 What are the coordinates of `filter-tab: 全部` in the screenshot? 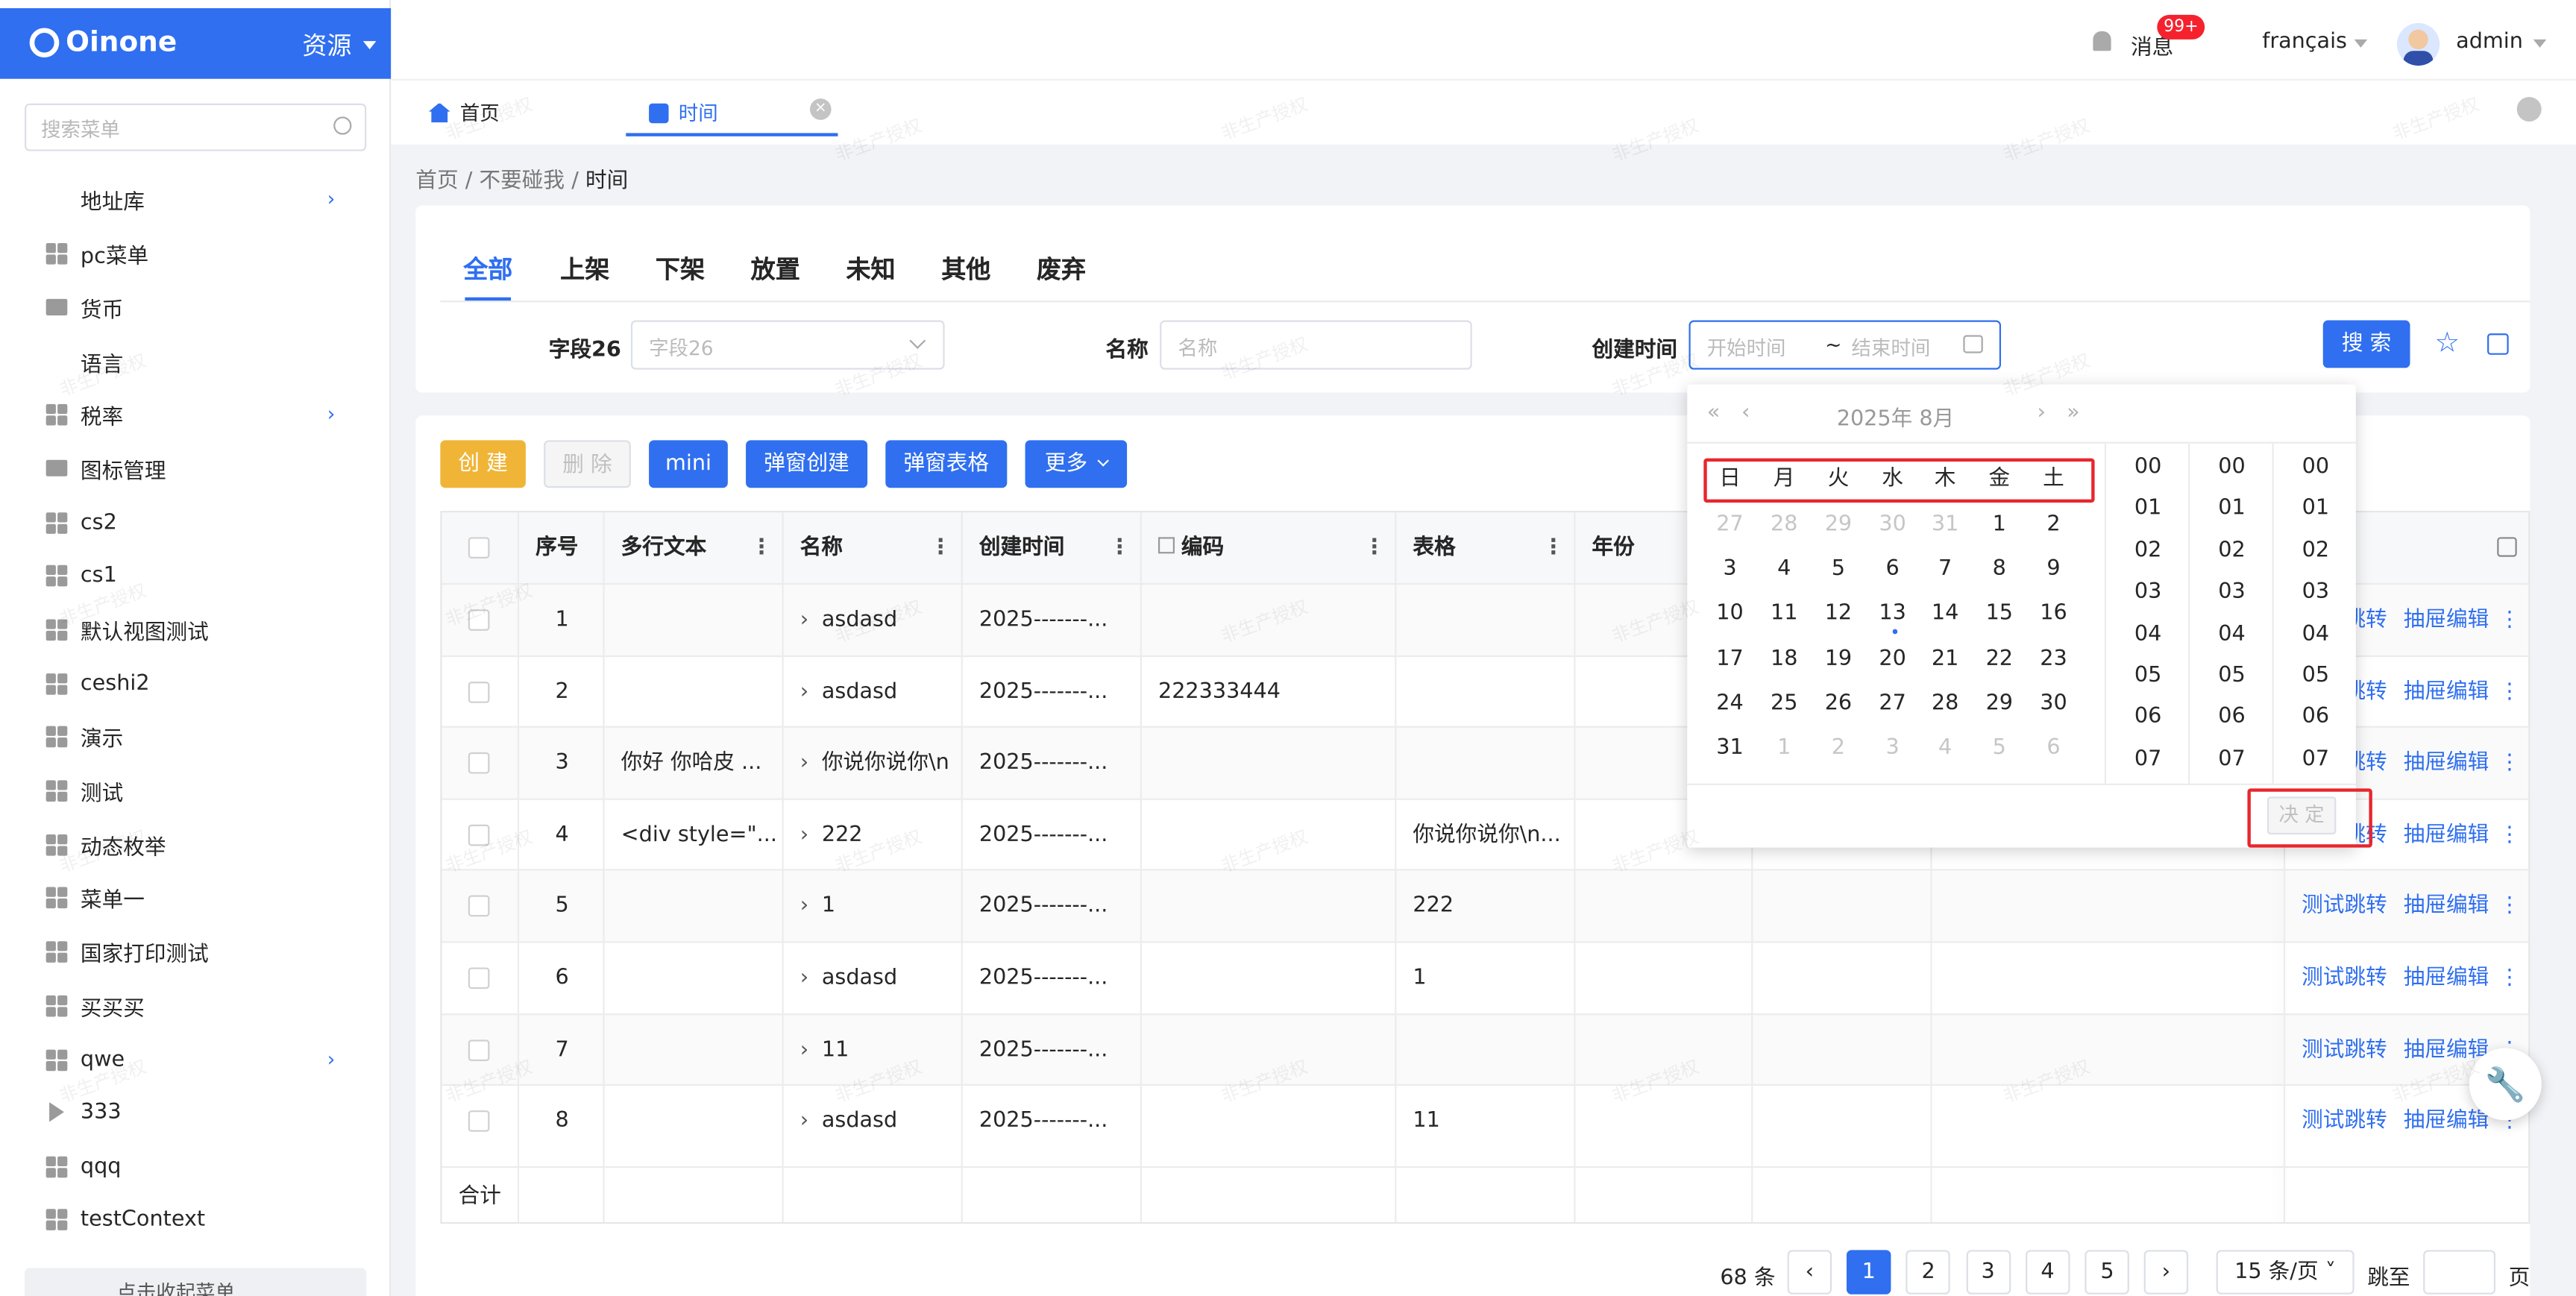 It's located at (488, 269).